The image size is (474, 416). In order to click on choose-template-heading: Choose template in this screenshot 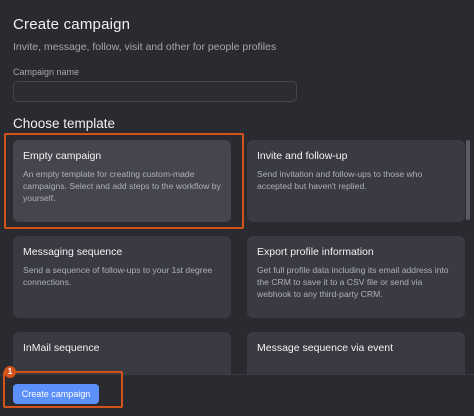, I will do `click(64, 123)`.